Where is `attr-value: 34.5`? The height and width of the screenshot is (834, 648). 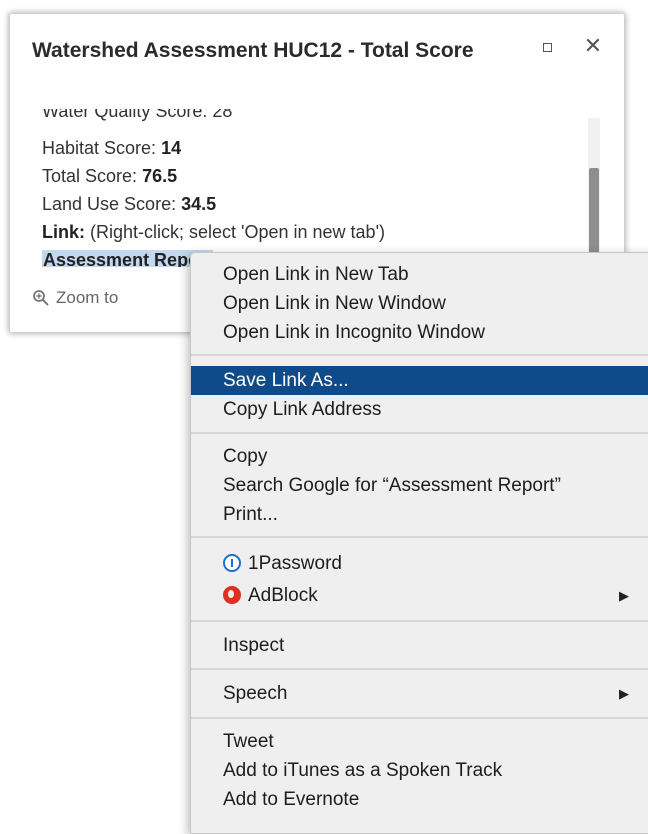
attr-value: 34.5 is located at coordinates (199, 204).